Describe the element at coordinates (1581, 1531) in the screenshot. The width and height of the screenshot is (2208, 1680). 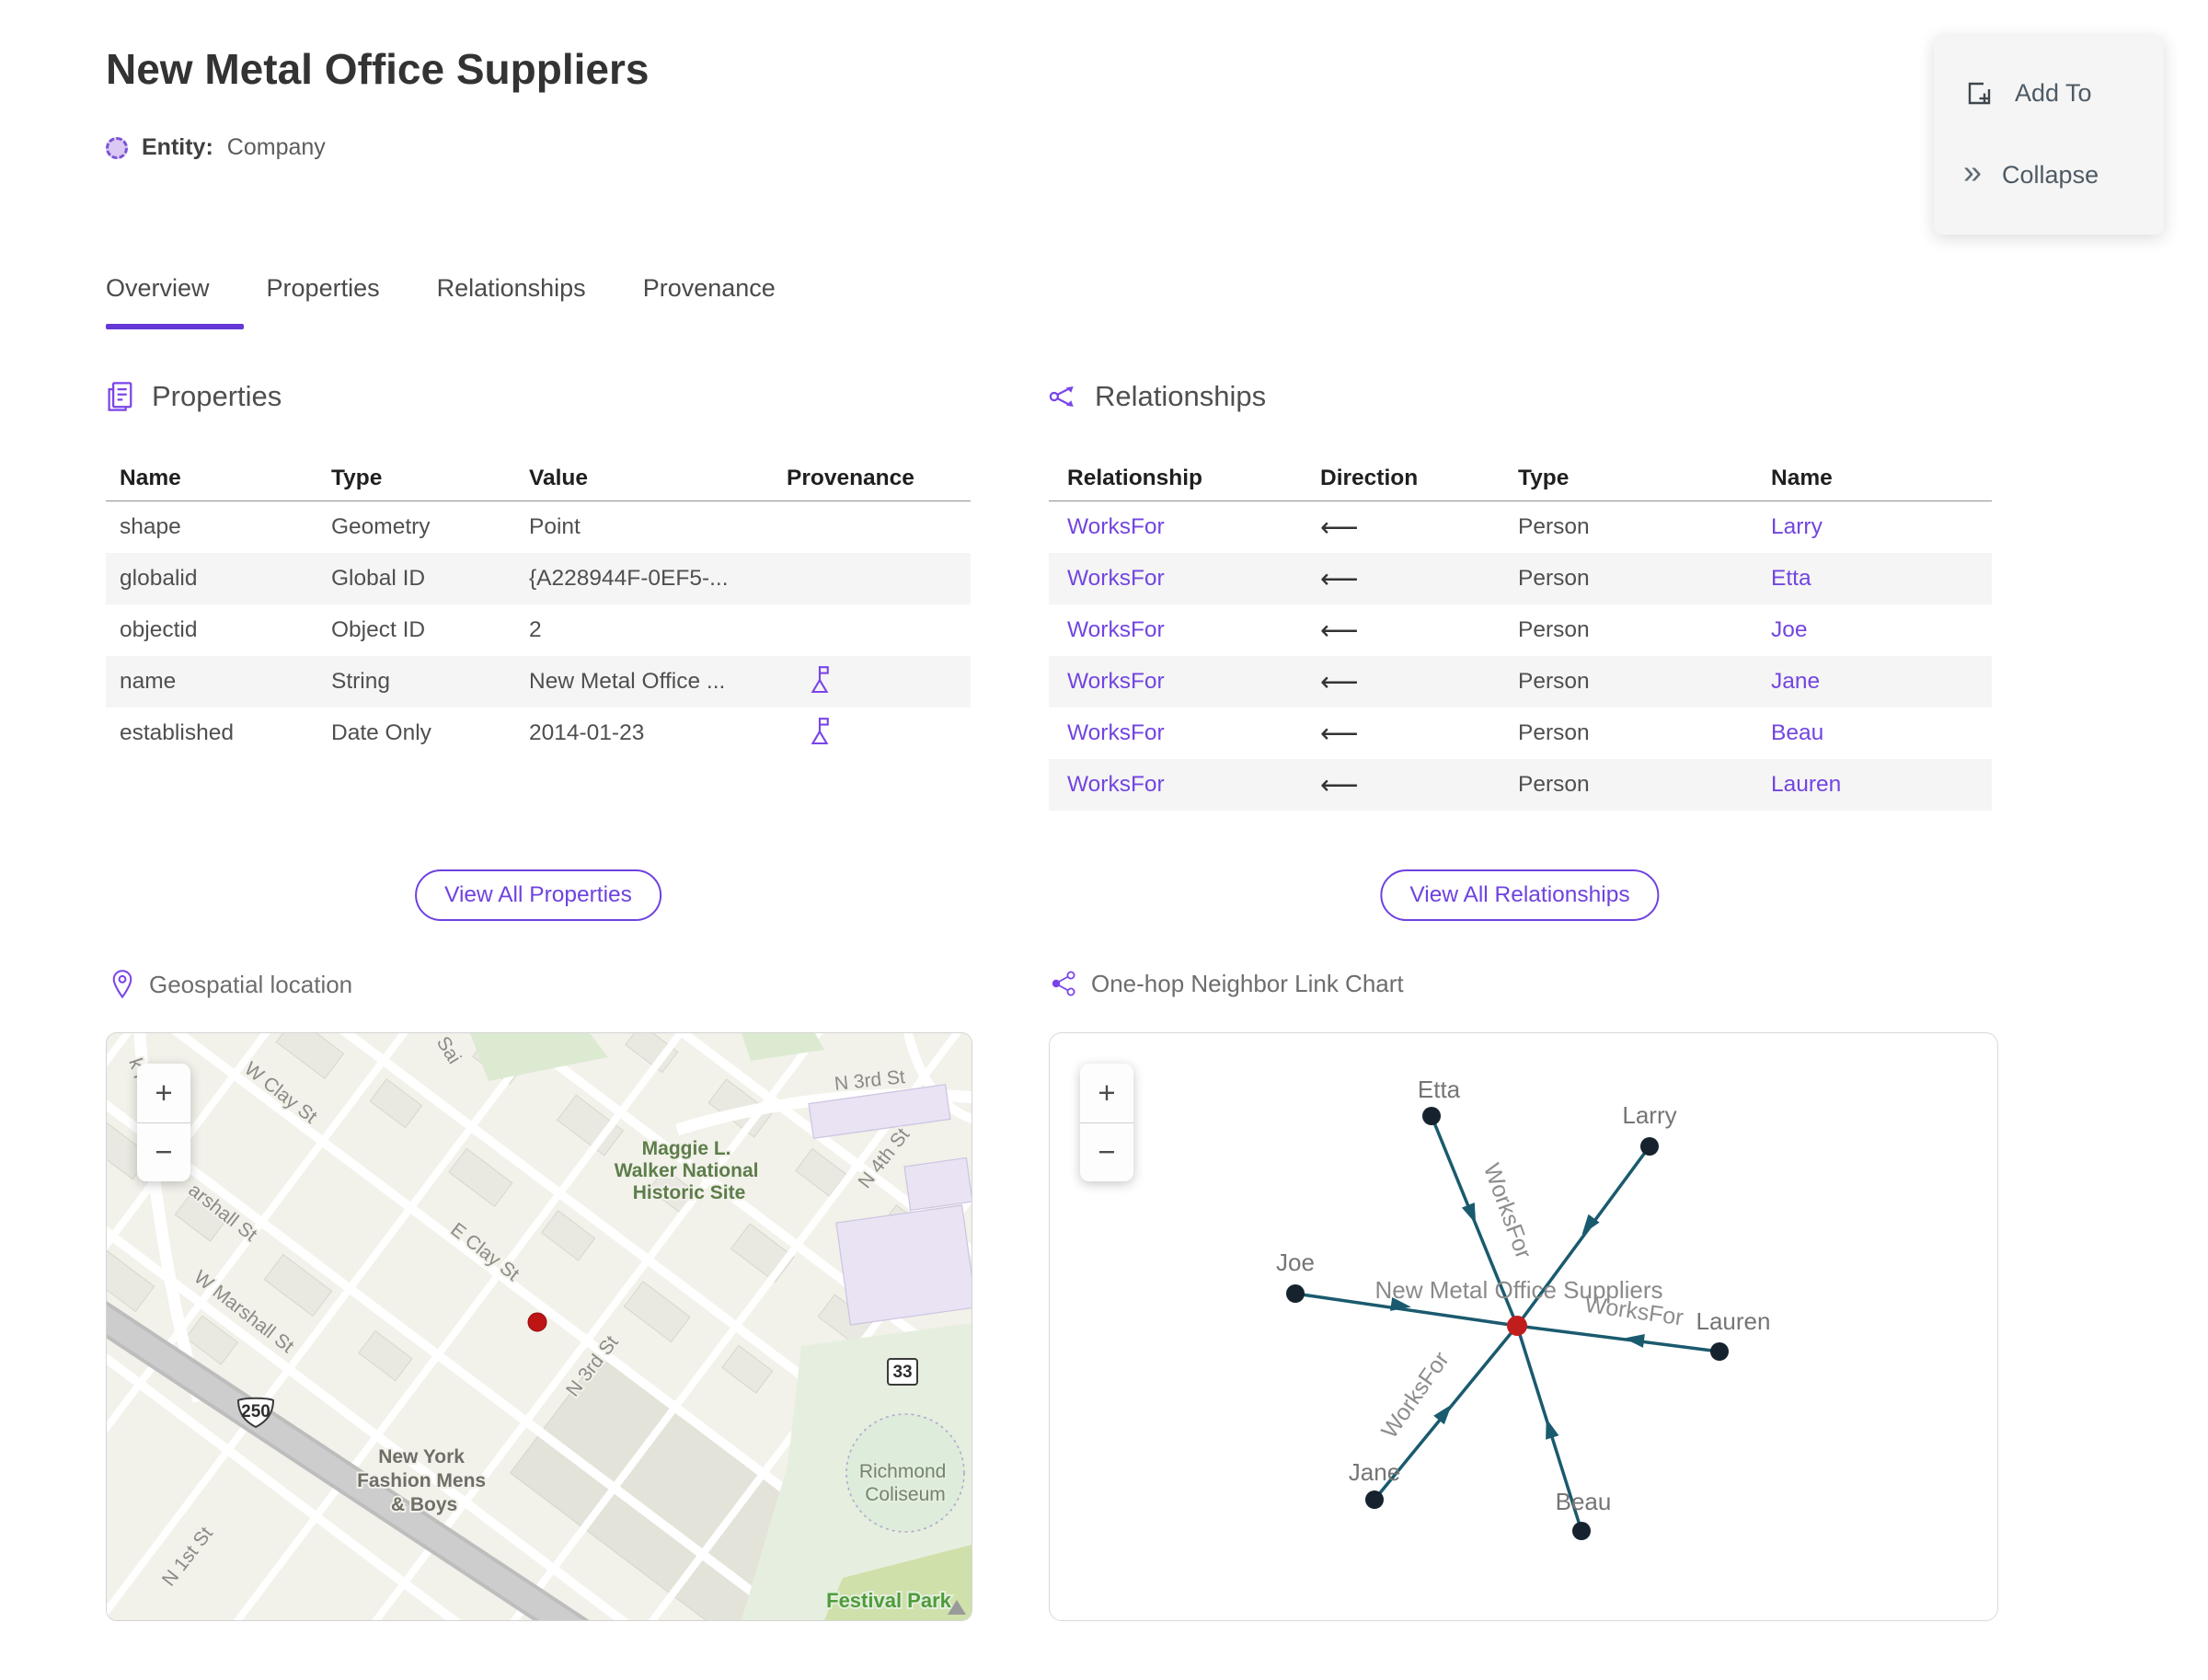
I see `node-beau` at that location.